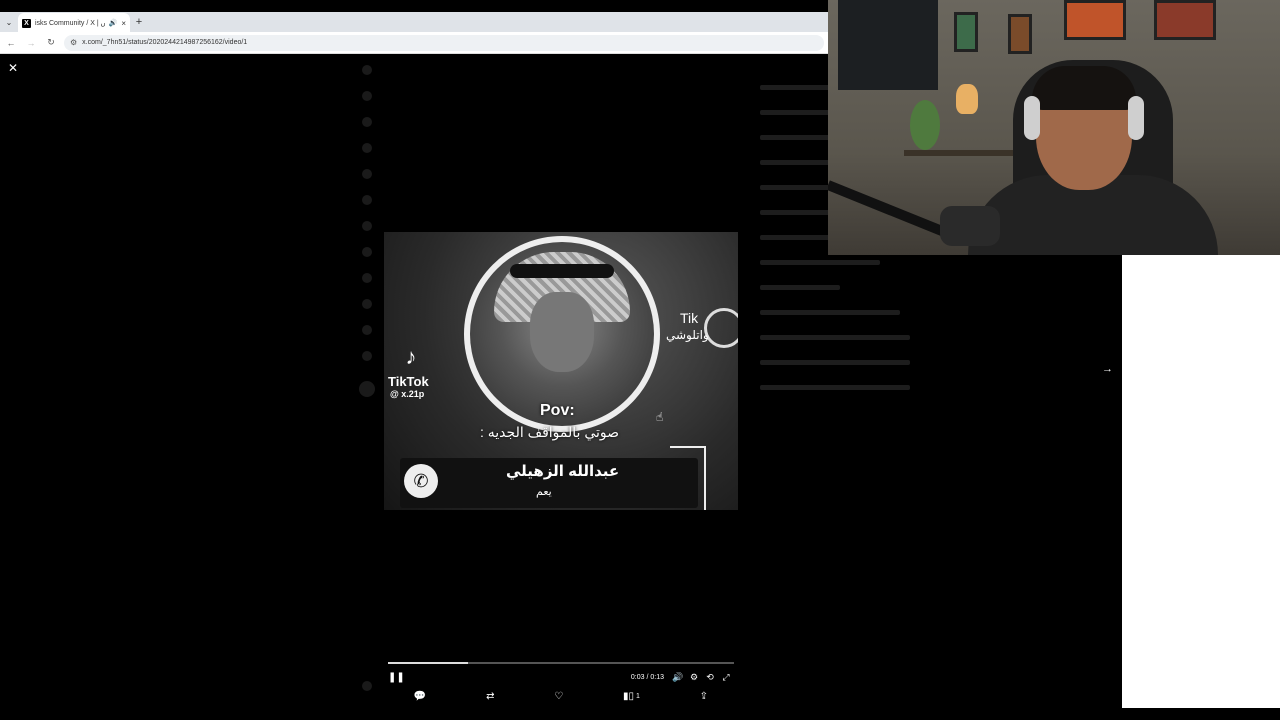 The image size is (1280, 720). What do you see at coordinates (561, 663) in the screenshot?
I see `video-progress-bar` at bounding box center [561, 663].